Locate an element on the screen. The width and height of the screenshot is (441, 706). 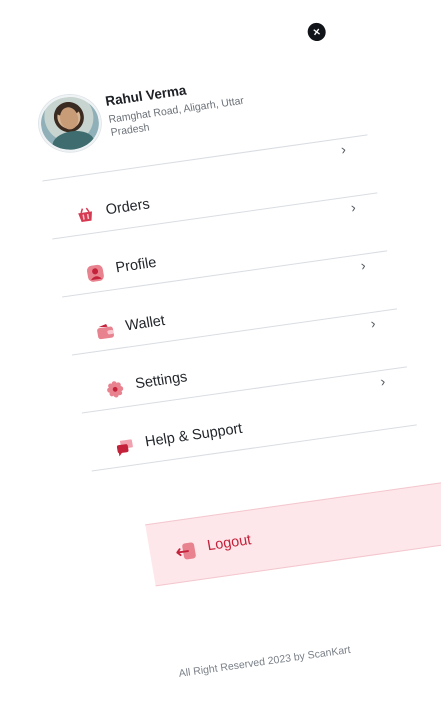
close-button: × is located at coordinates (317, 32).